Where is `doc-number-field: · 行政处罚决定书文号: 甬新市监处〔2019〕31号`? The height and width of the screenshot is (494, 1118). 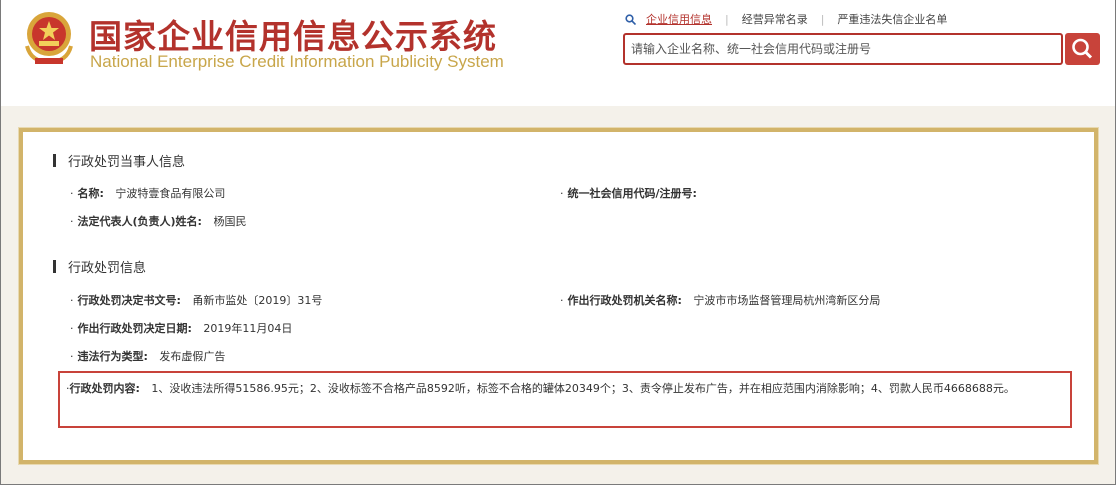 doc-number-field: · 行政处罚决定书文号: 甬新市监处〔2019〕31号 is located at coordinates (196, 300).